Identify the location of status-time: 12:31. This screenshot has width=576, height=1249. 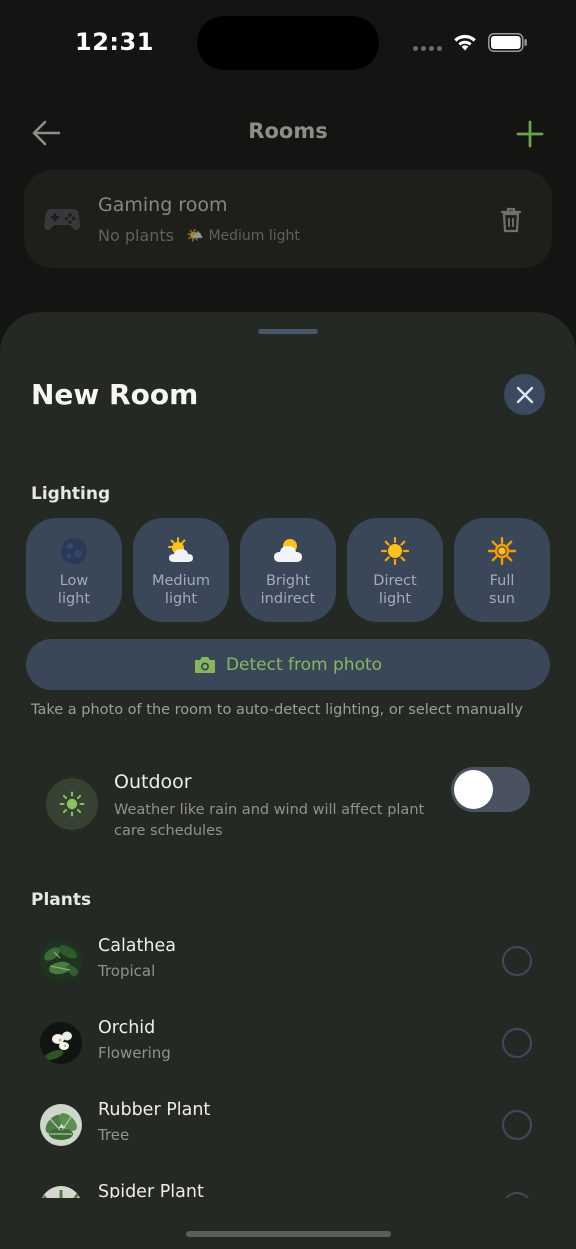
(114, 42).